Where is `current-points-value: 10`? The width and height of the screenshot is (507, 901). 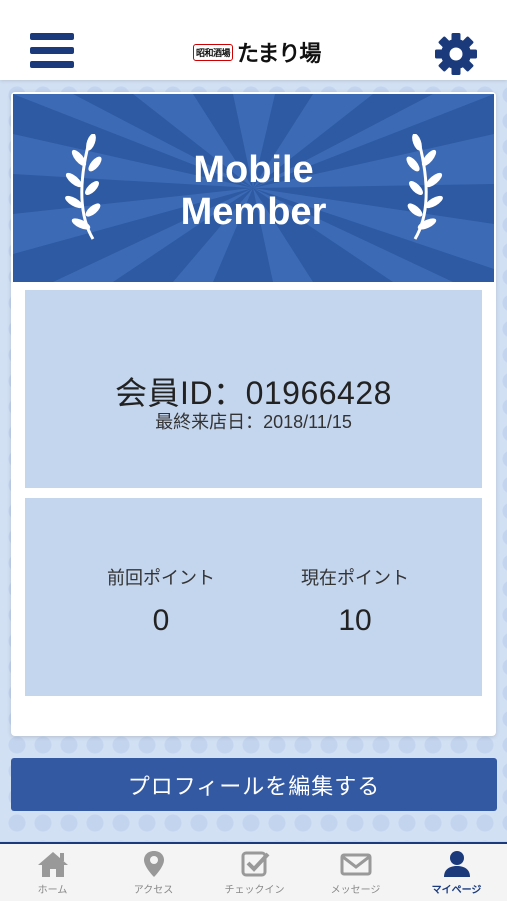
current-points-value: 10 is located at coordinates (355, 620).